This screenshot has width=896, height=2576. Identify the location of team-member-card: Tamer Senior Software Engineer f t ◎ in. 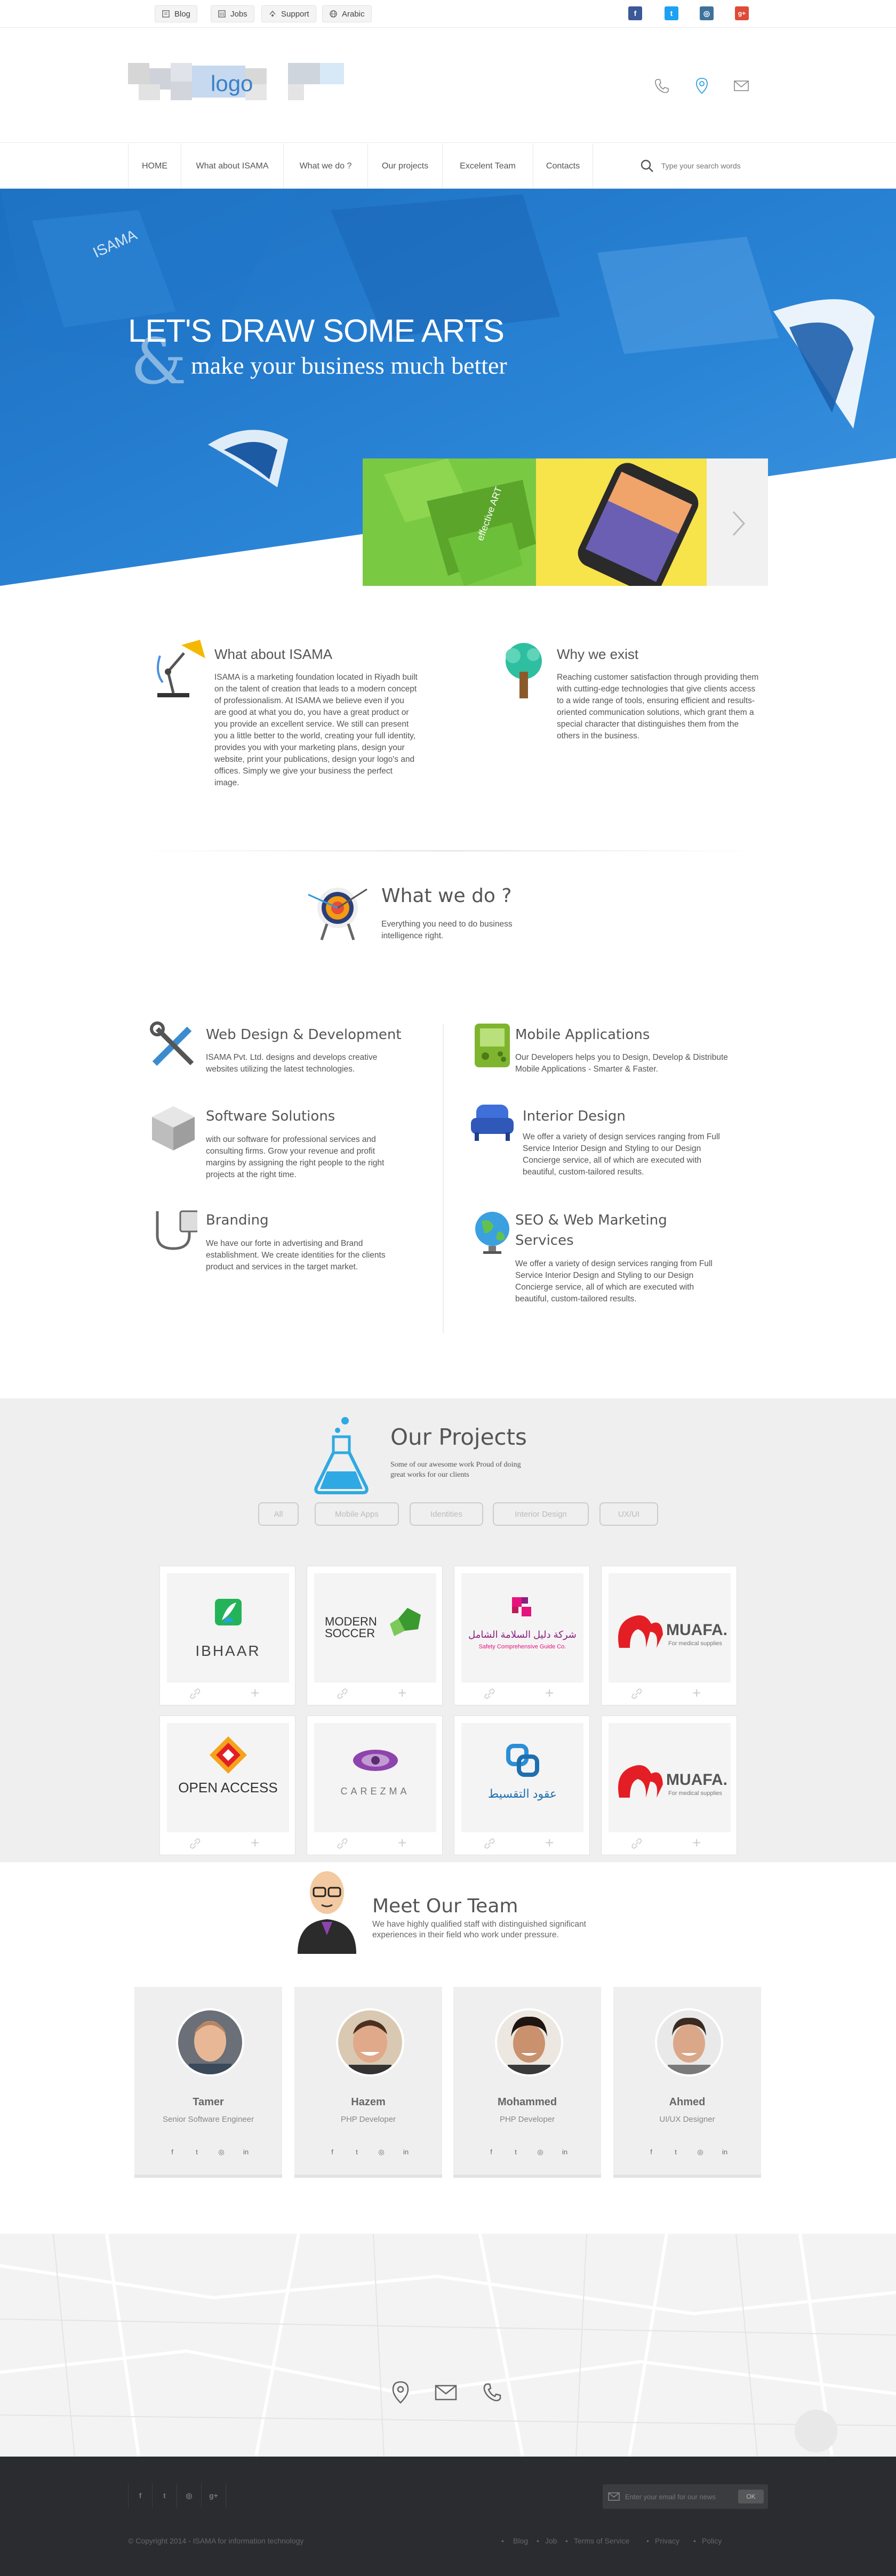
(208, 2082).